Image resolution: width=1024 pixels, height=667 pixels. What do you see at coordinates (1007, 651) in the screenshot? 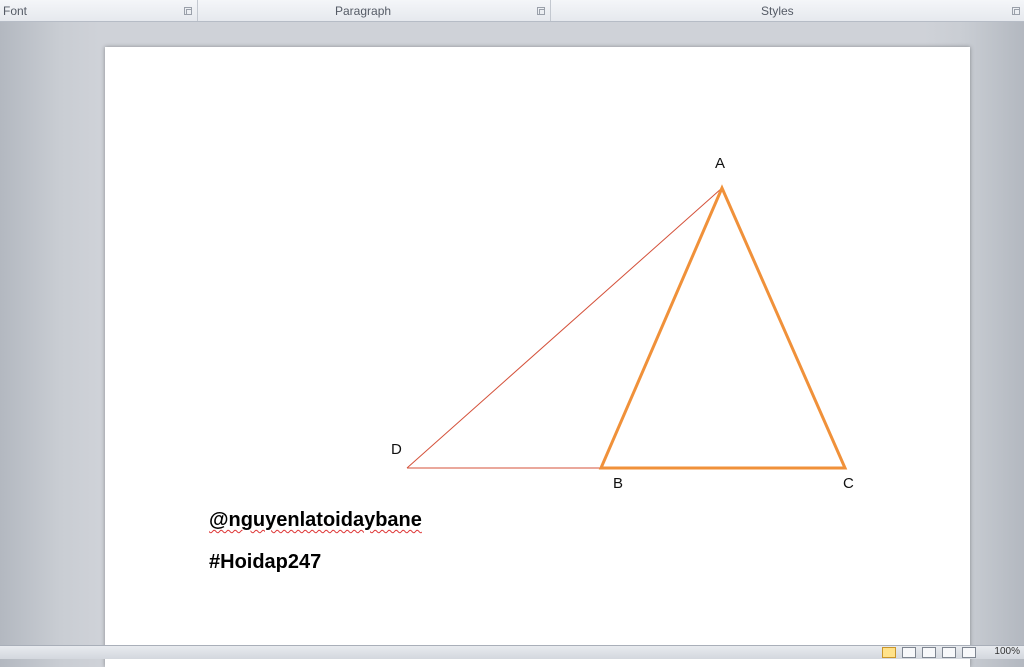
I see `zoom-level: 100%` at bounding box center [1007, 651].